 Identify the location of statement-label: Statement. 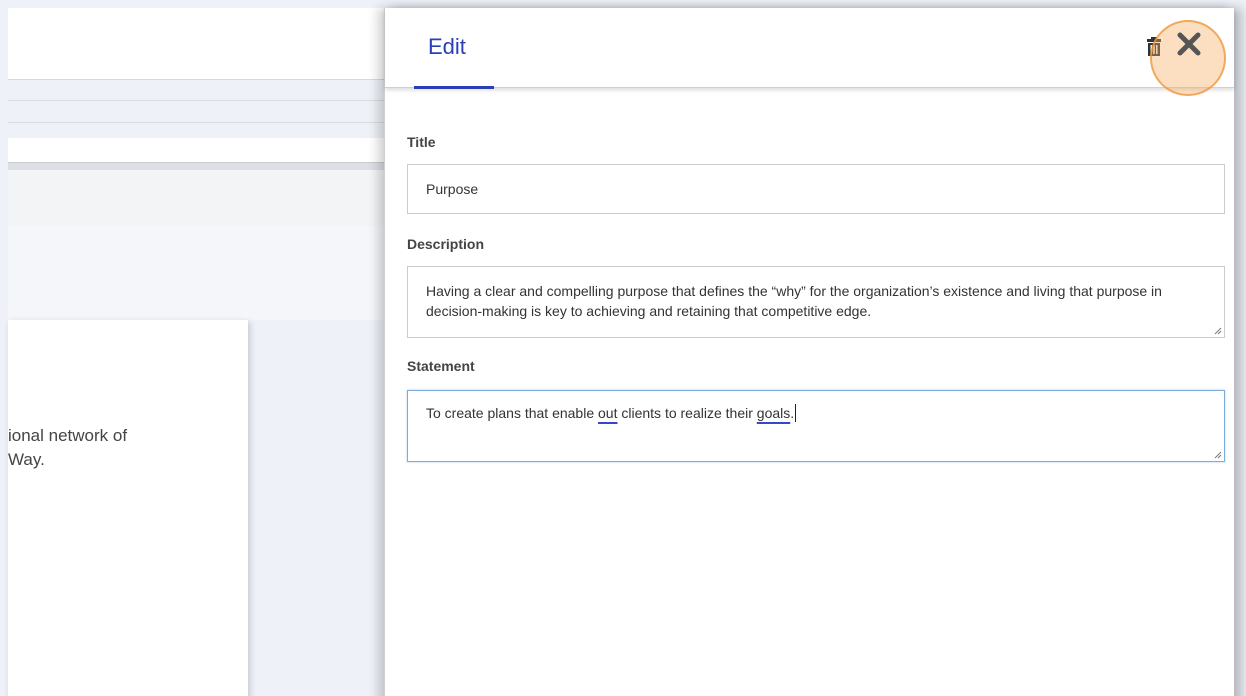
(441, 366).